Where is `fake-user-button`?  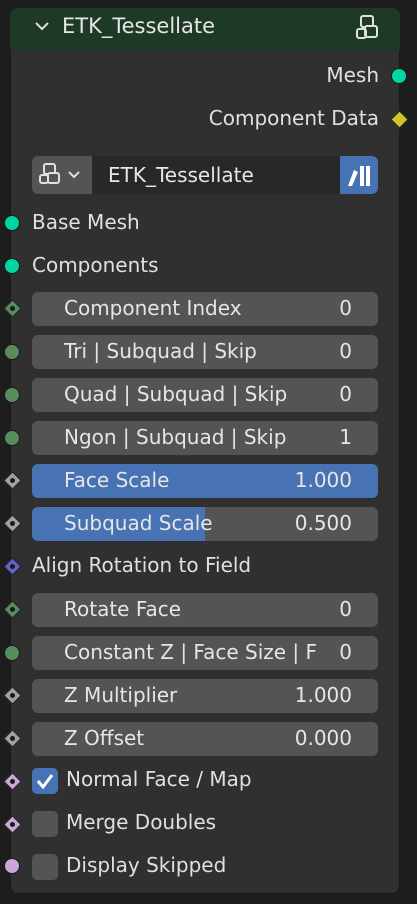
fake-user-button is located at coordinates (359, 175).